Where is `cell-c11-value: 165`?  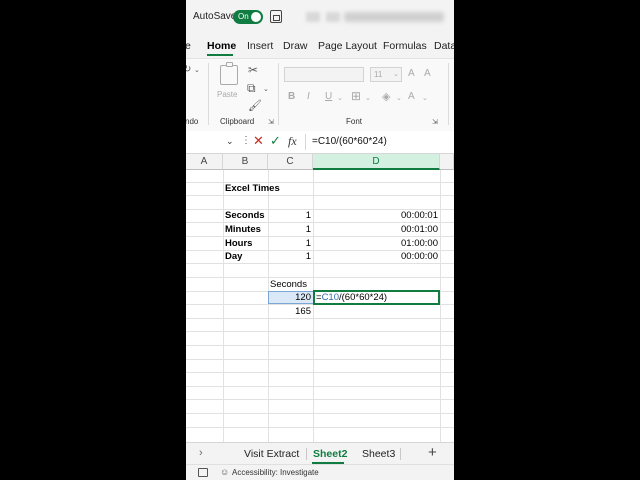
cell-c11-value: 165 is located at coordinates (289, 311).